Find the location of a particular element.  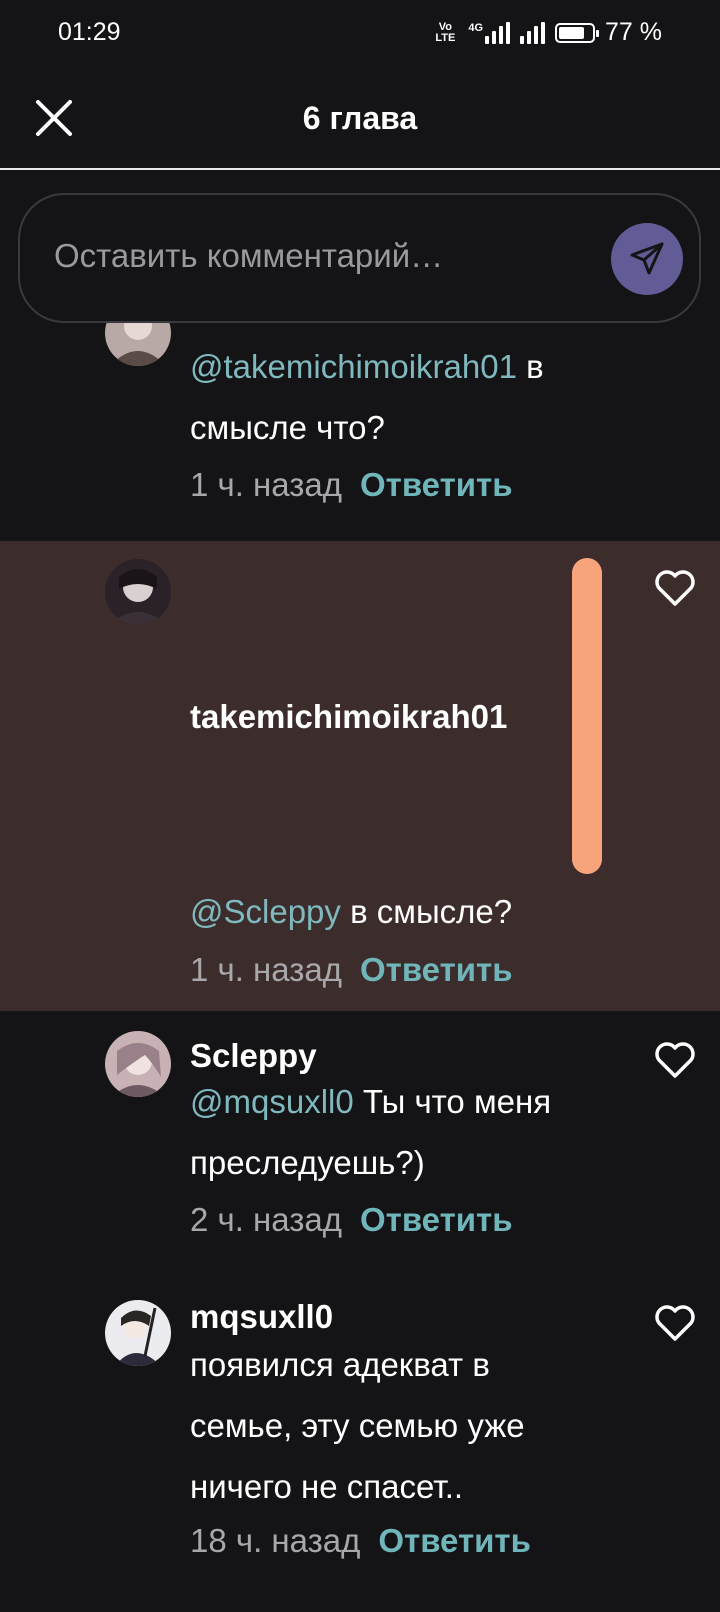

header: 6 глава is located at coordinates (360, 118).